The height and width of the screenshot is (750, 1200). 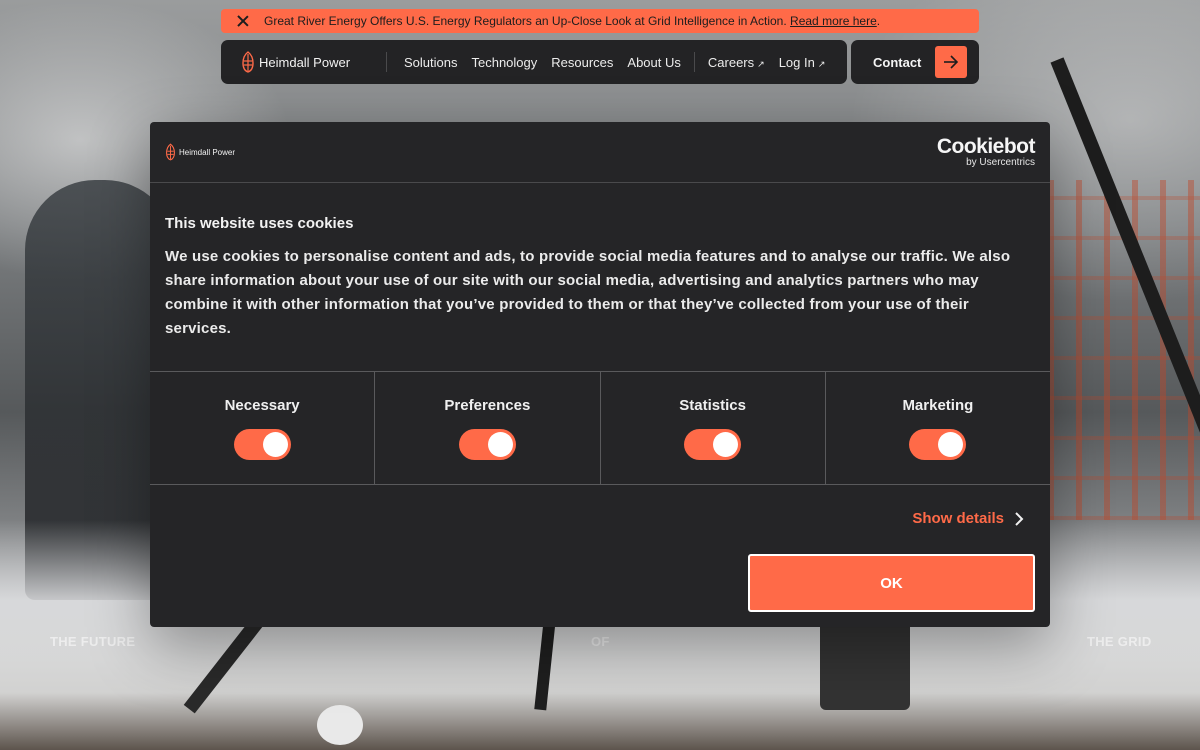 I want to click on cookiebot-subtitle: by Usercentrics, so click(x=1000, y=162).